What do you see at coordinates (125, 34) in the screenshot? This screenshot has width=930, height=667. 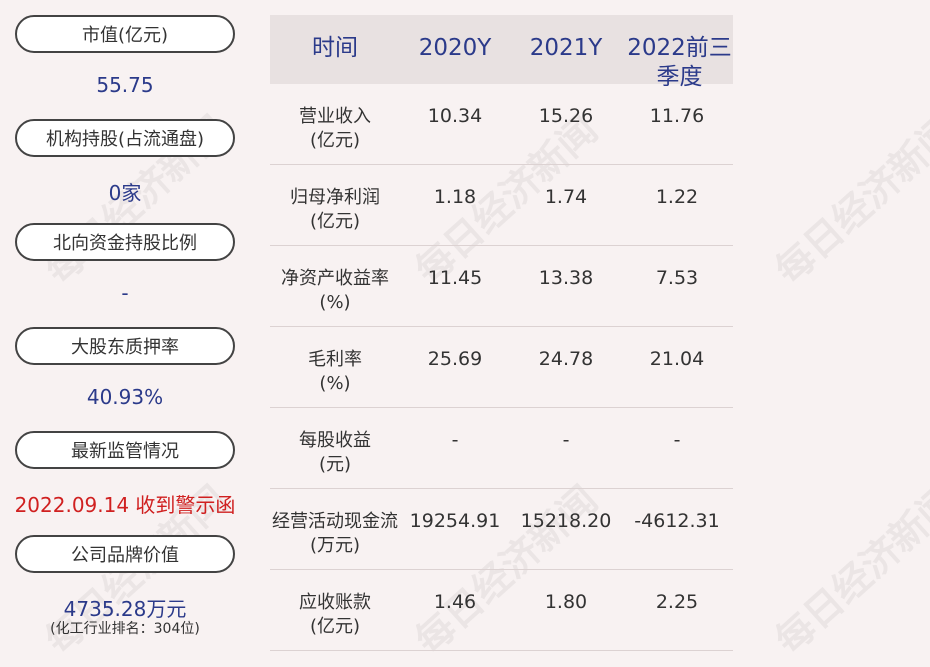 I see `market-cap-label: 市值(亿元)` at bounding box center [125, 34].